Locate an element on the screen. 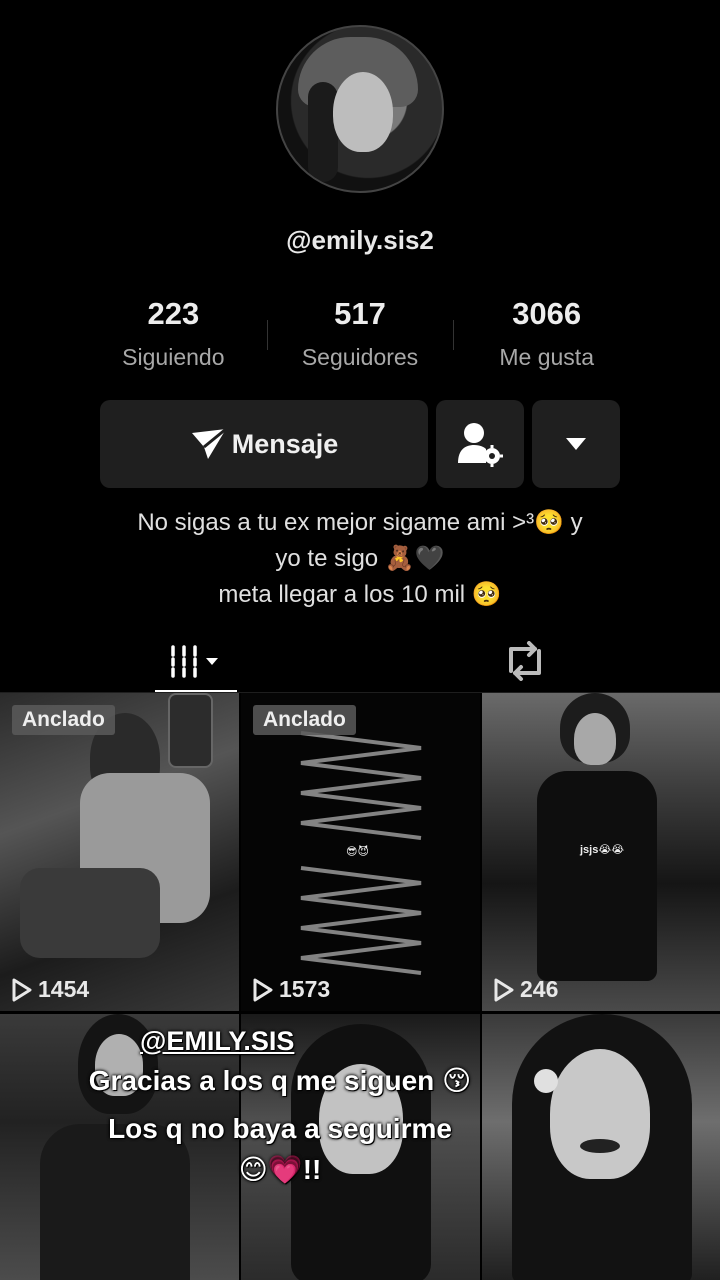 This screenshot has height=1280, width=720. view-count: 246 is located at coordinates (526, 989).